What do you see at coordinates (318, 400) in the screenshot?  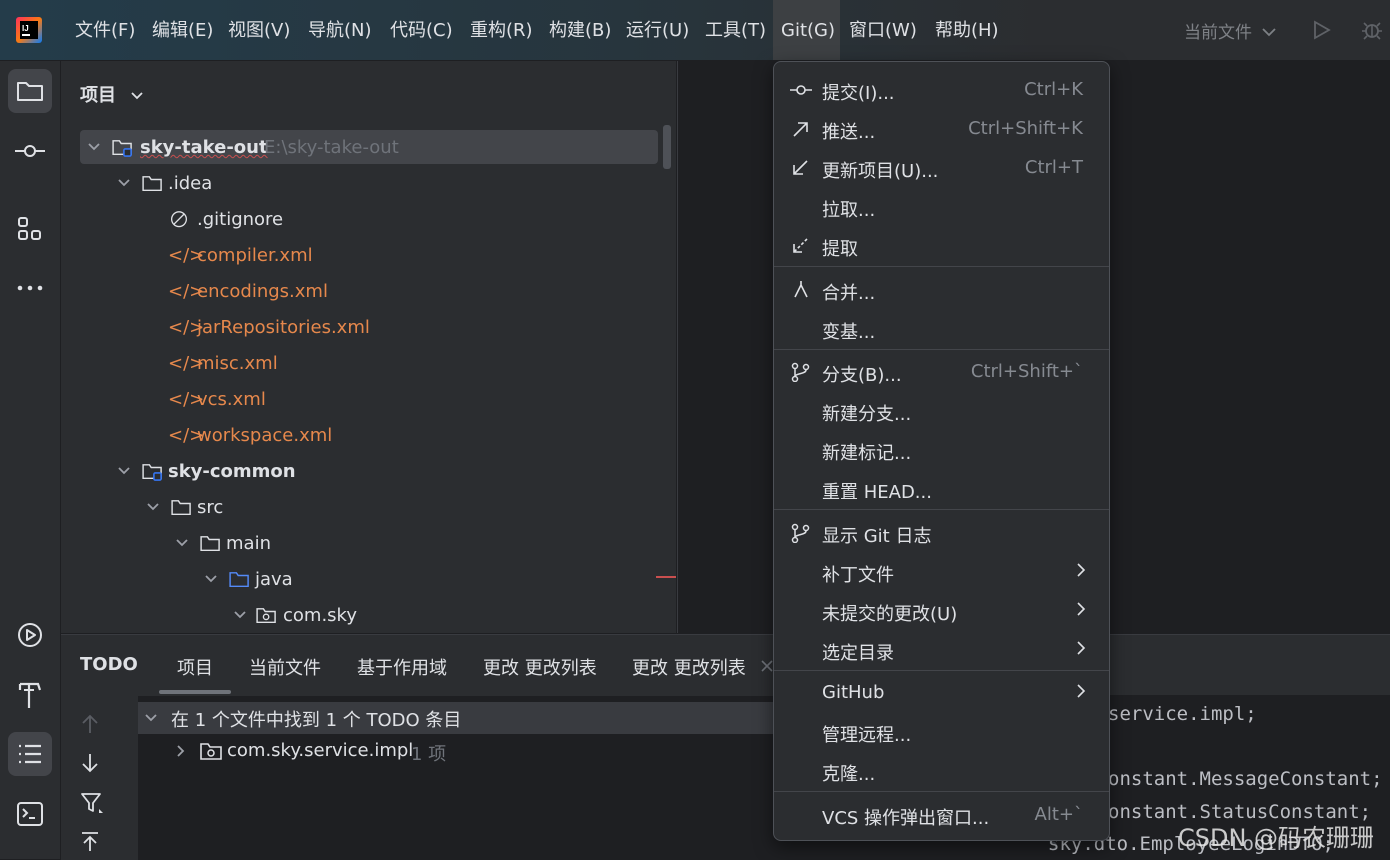 I see `tree-item-vcs-xml: </> vcs.xml` at bounding box center [318, 400].